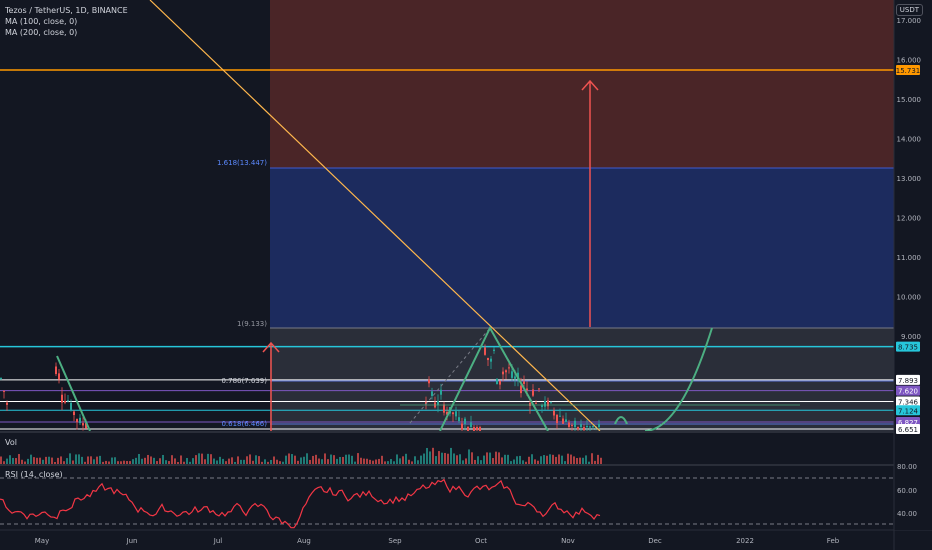 The height and width of the screenshot is (550, 932). What do you see at coordinates (242, 163) in the screenshot?
I see `fib-label-1618: 1.618(13.447)` at bounding box center [242, 163].